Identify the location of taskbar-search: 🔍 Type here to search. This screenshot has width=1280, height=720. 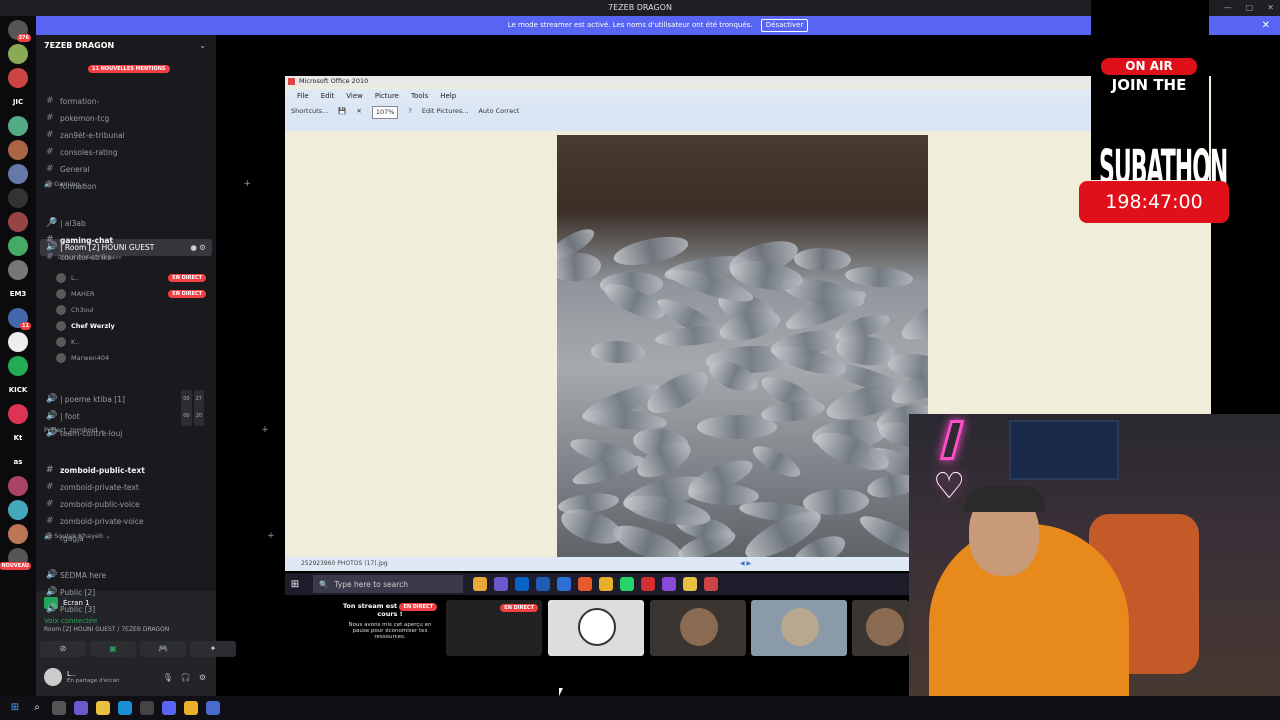
(388, 584).